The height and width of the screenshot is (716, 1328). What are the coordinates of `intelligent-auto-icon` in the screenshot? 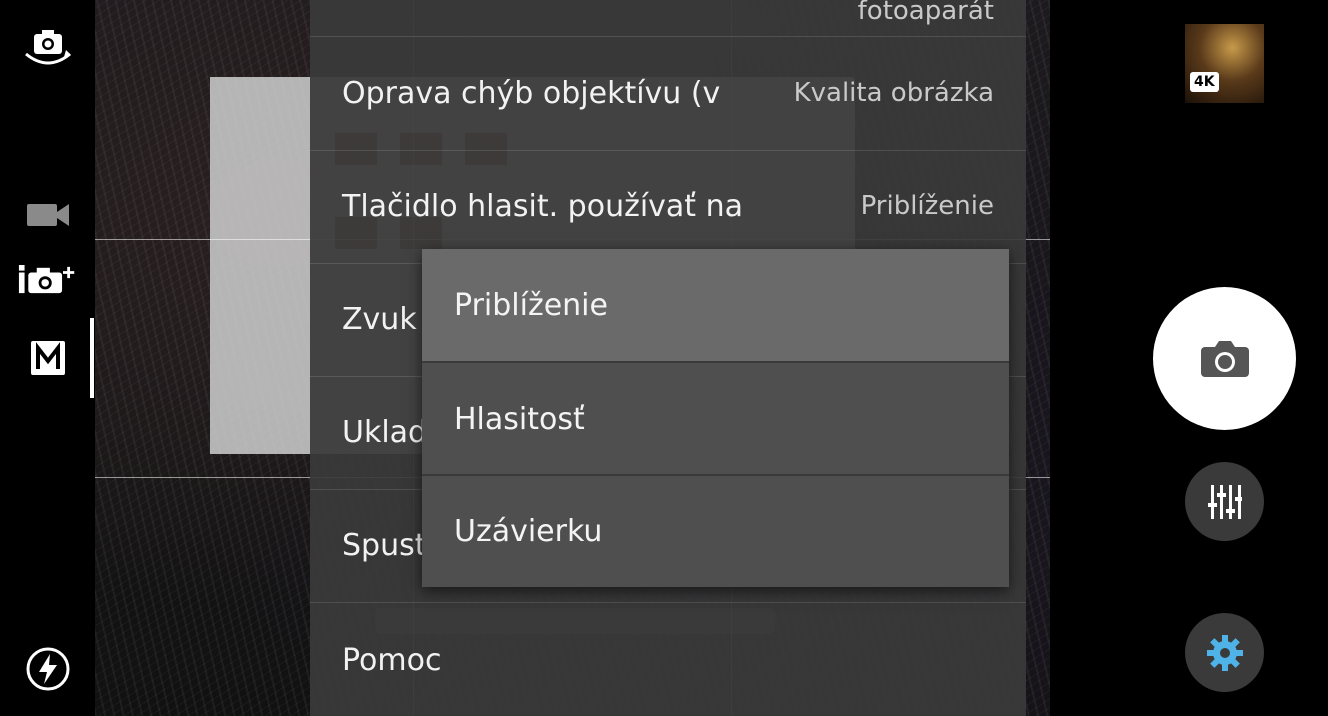 It's located at (48, 280).